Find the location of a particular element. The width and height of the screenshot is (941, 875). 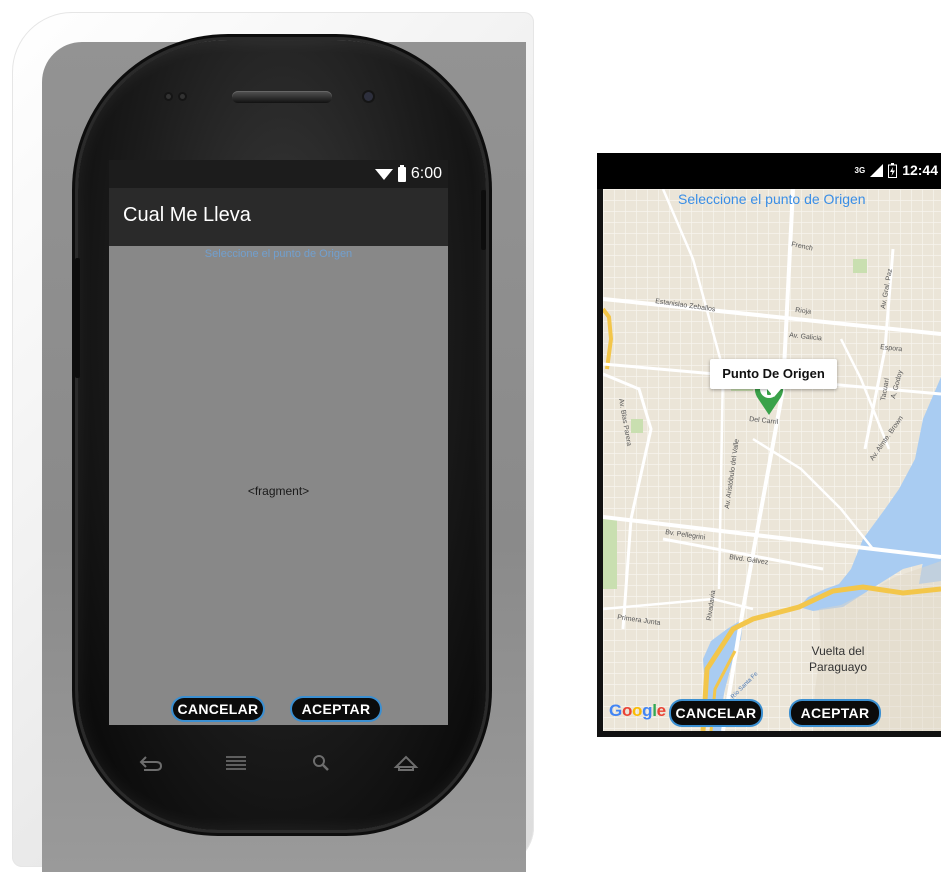

google-logo: Google is located at coordinates (637, 710).